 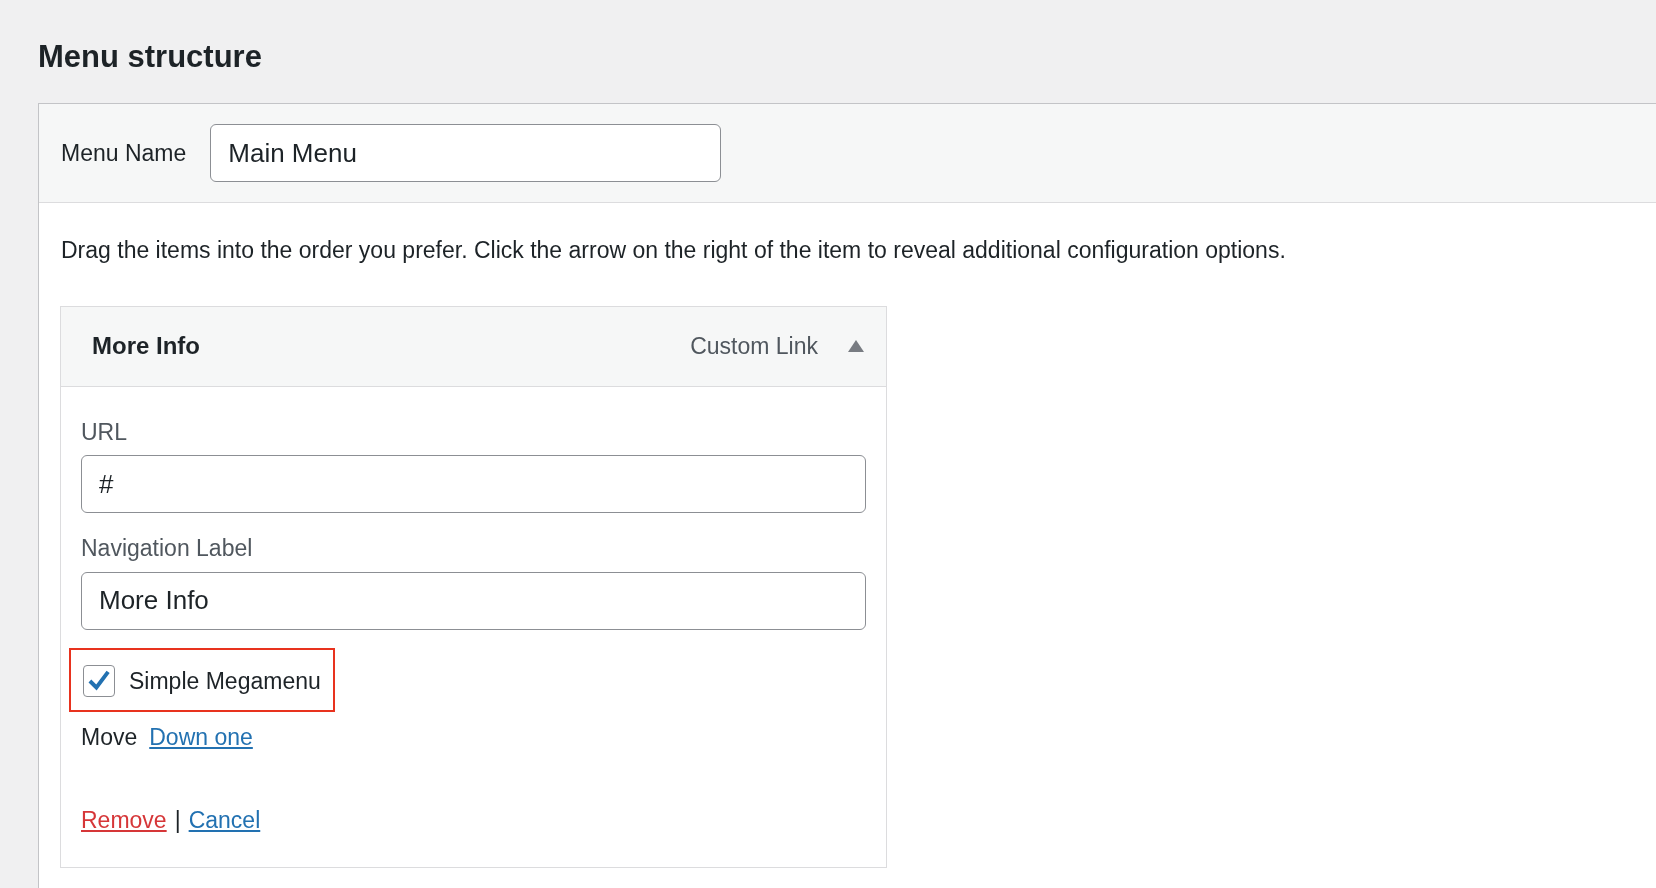 I want to click on move-label: Move, so click(x=109, y=738).